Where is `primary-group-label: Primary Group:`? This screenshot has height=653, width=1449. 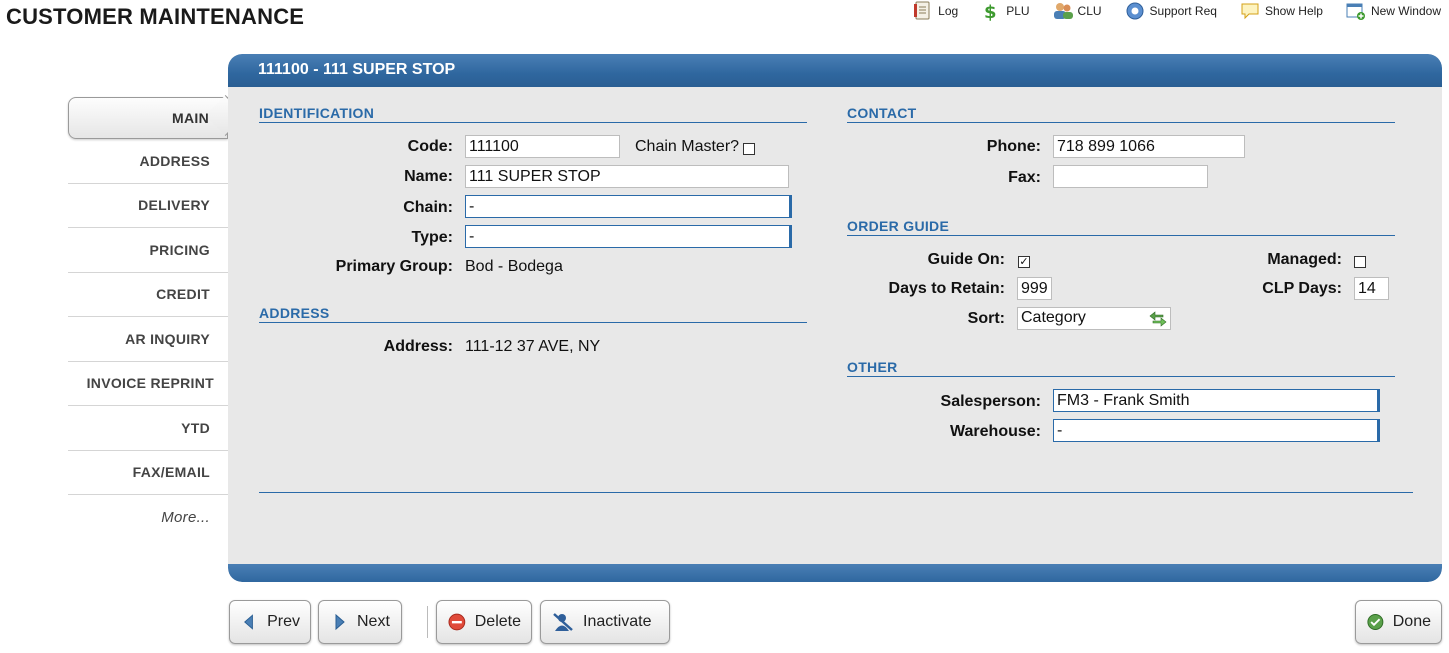
primary-group-label: Primary Group: is located at coordinates (394, 266).